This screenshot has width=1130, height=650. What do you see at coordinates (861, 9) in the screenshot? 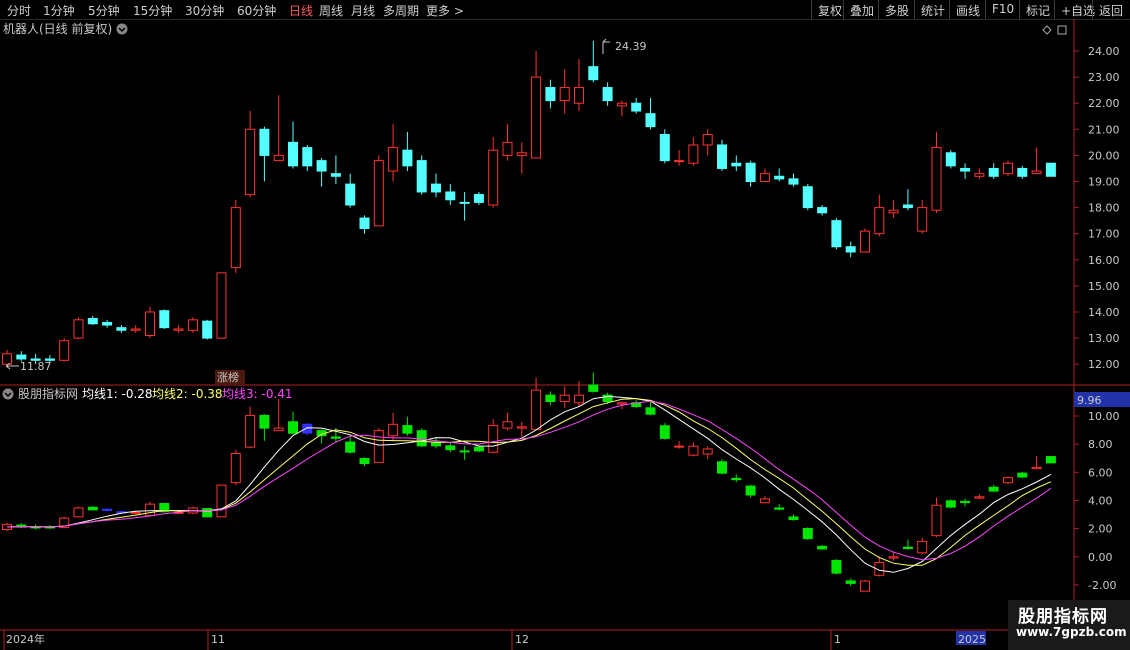
I see `overlay-button: 叠加` at bounding box center [861, 9].